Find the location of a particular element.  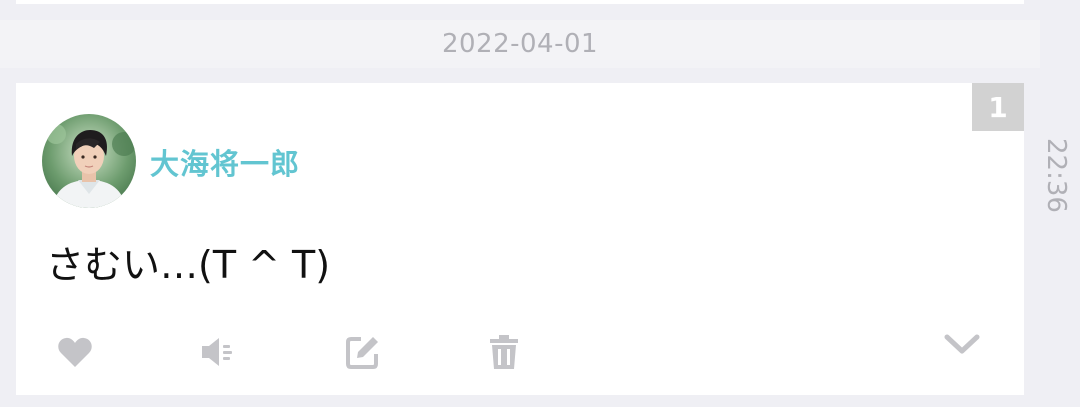

date-separator: 2022-04-01 is located at coordinates (520, 44).